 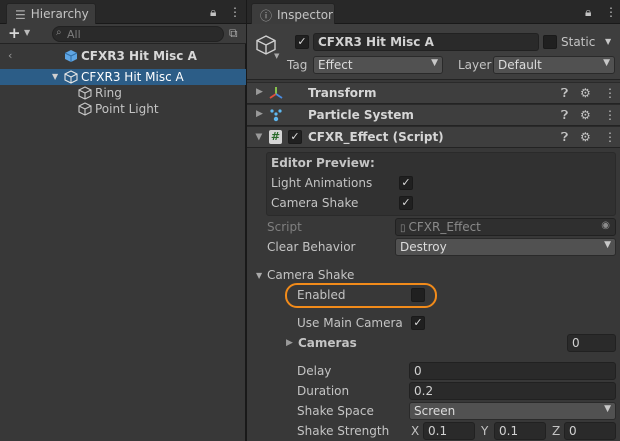 What do you see at coordinates (284, 227) in the screenshot?
I see `script-label: Script` at bounding box center [284, 227].